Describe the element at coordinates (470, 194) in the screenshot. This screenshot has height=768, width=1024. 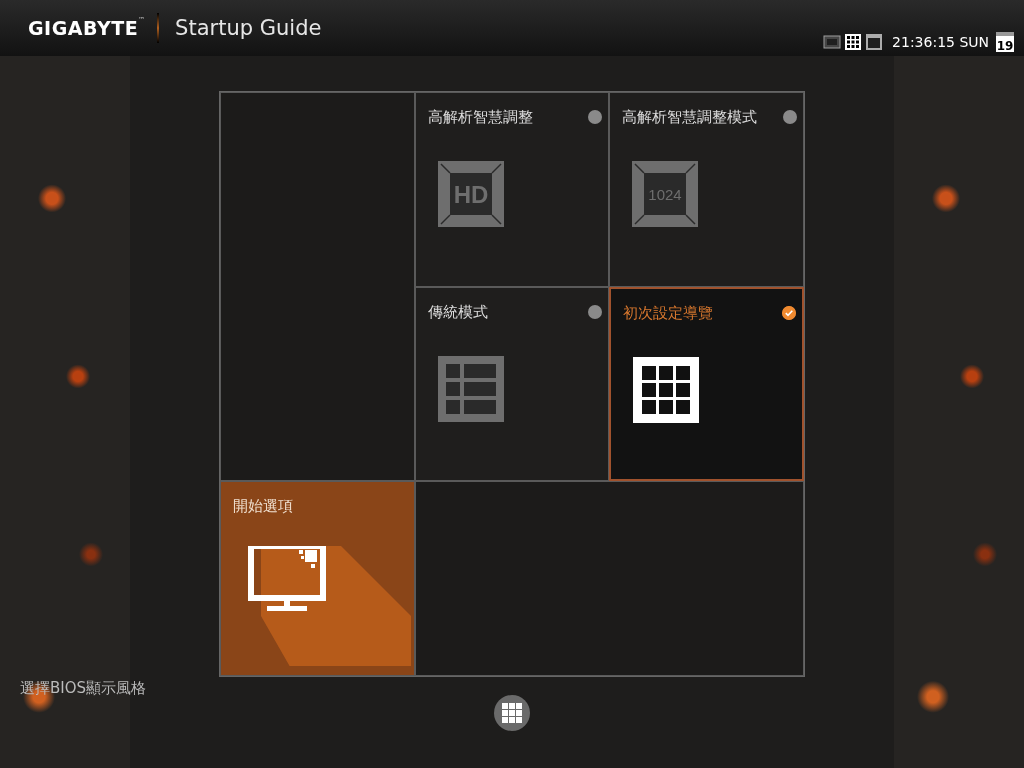
I see `hd-icon: HD` at that location.